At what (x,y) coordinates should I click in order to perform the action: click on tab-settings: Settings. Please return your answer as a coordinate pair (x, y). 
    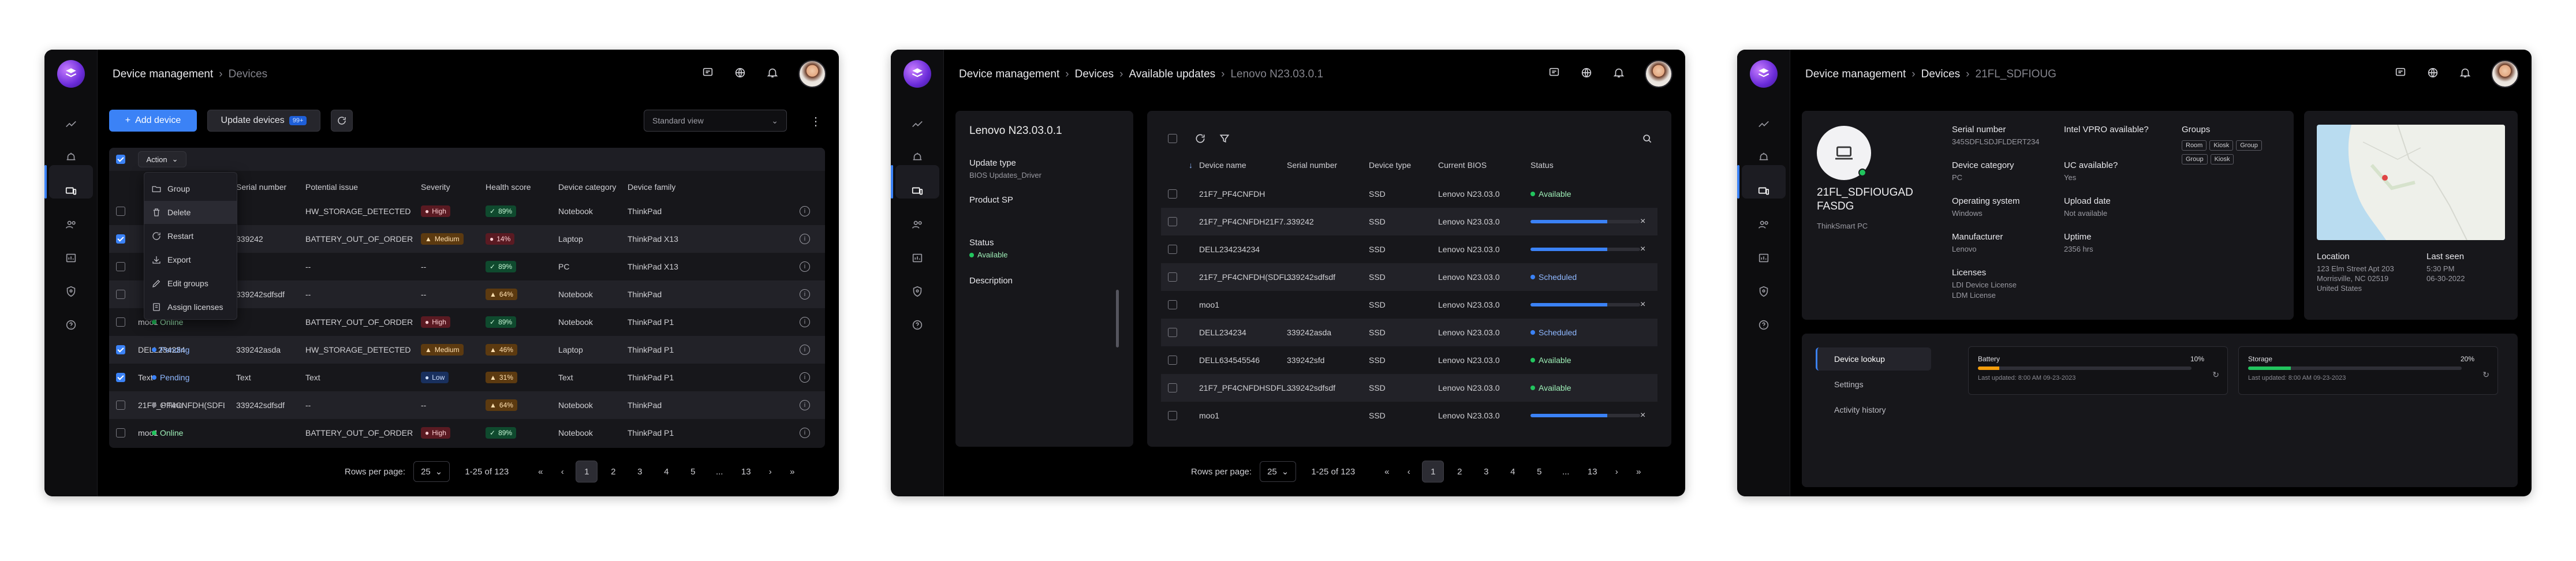
    Looking at the image, I should click on (1849, 385).